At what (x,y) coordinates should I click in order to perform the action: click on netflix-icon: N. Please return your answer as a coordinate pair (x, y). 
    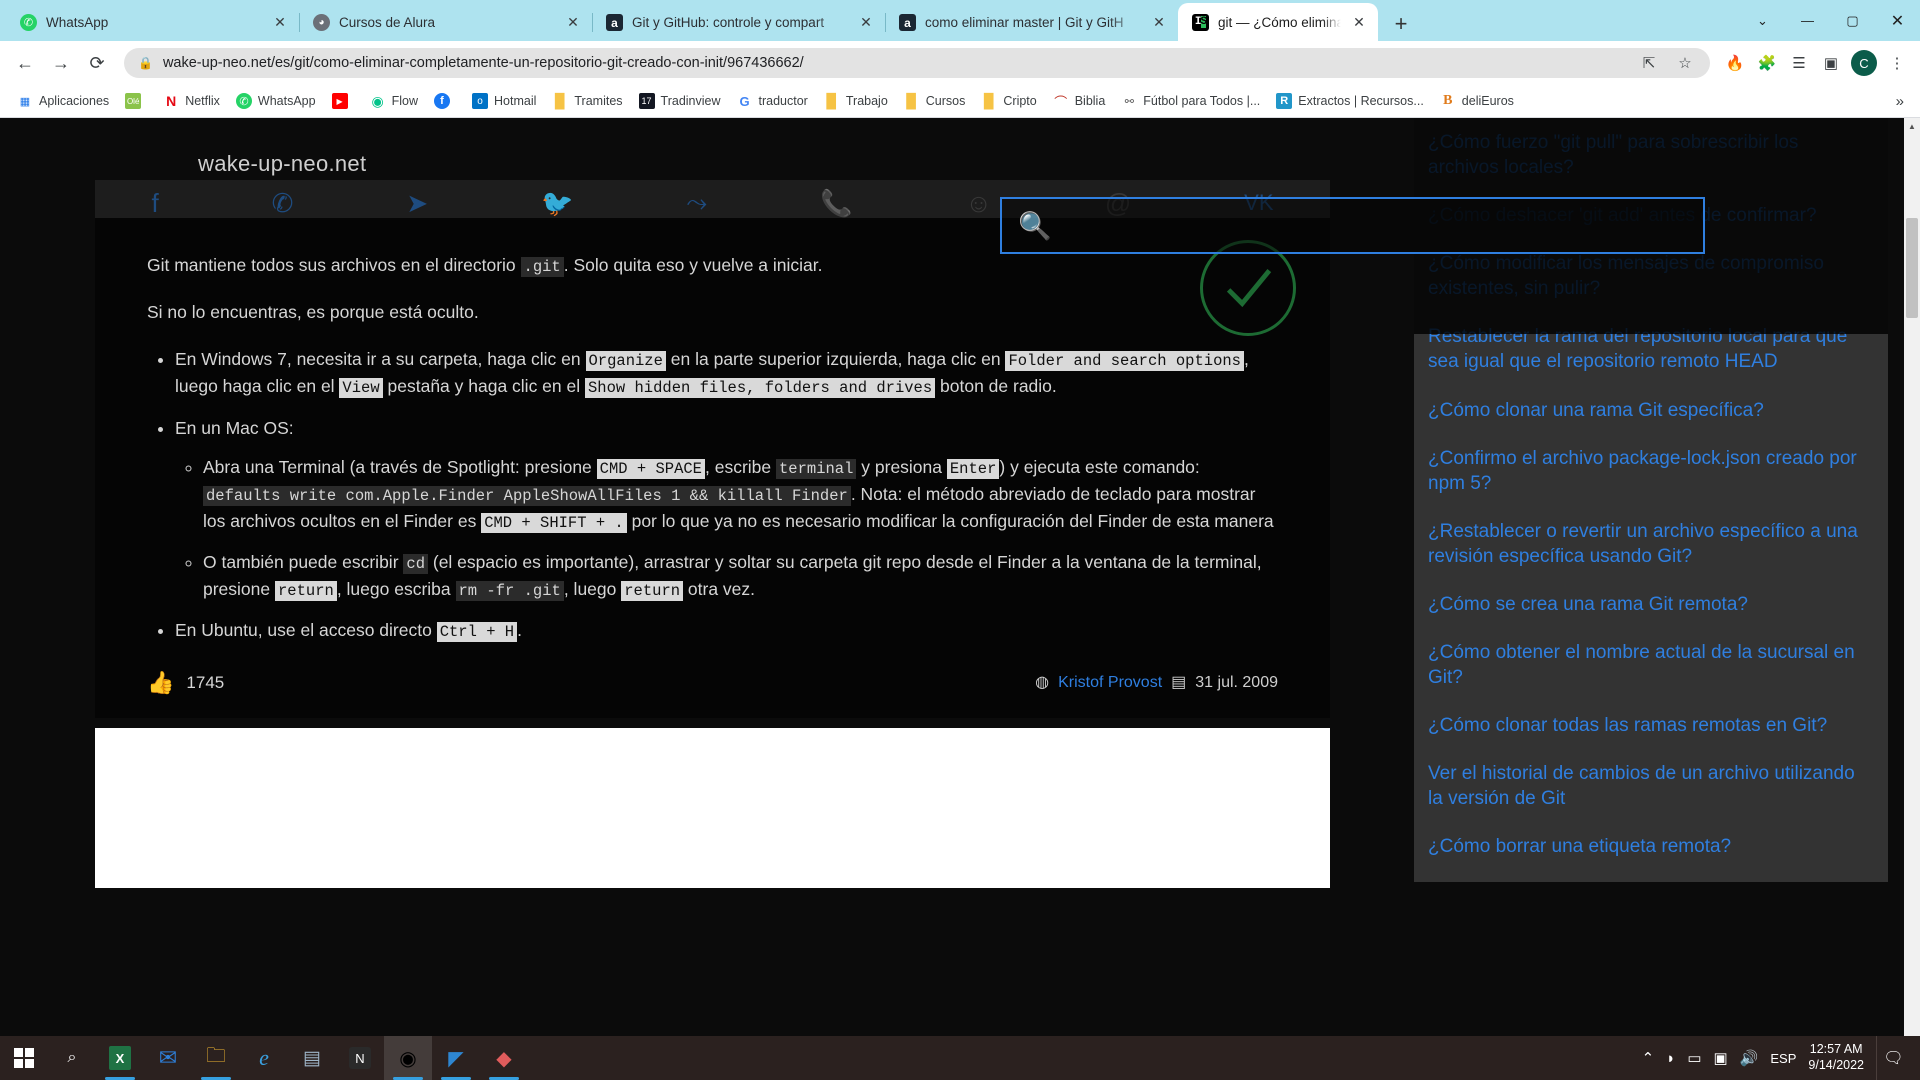
    Looking at the image, I should click on (171, 101).